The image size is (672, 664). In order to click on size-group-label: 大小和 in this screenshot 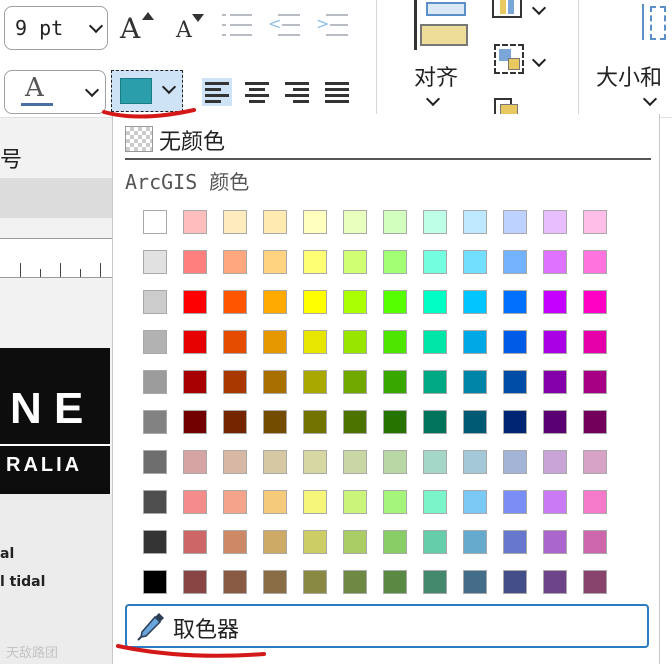, I will do `click(629, 76)`.